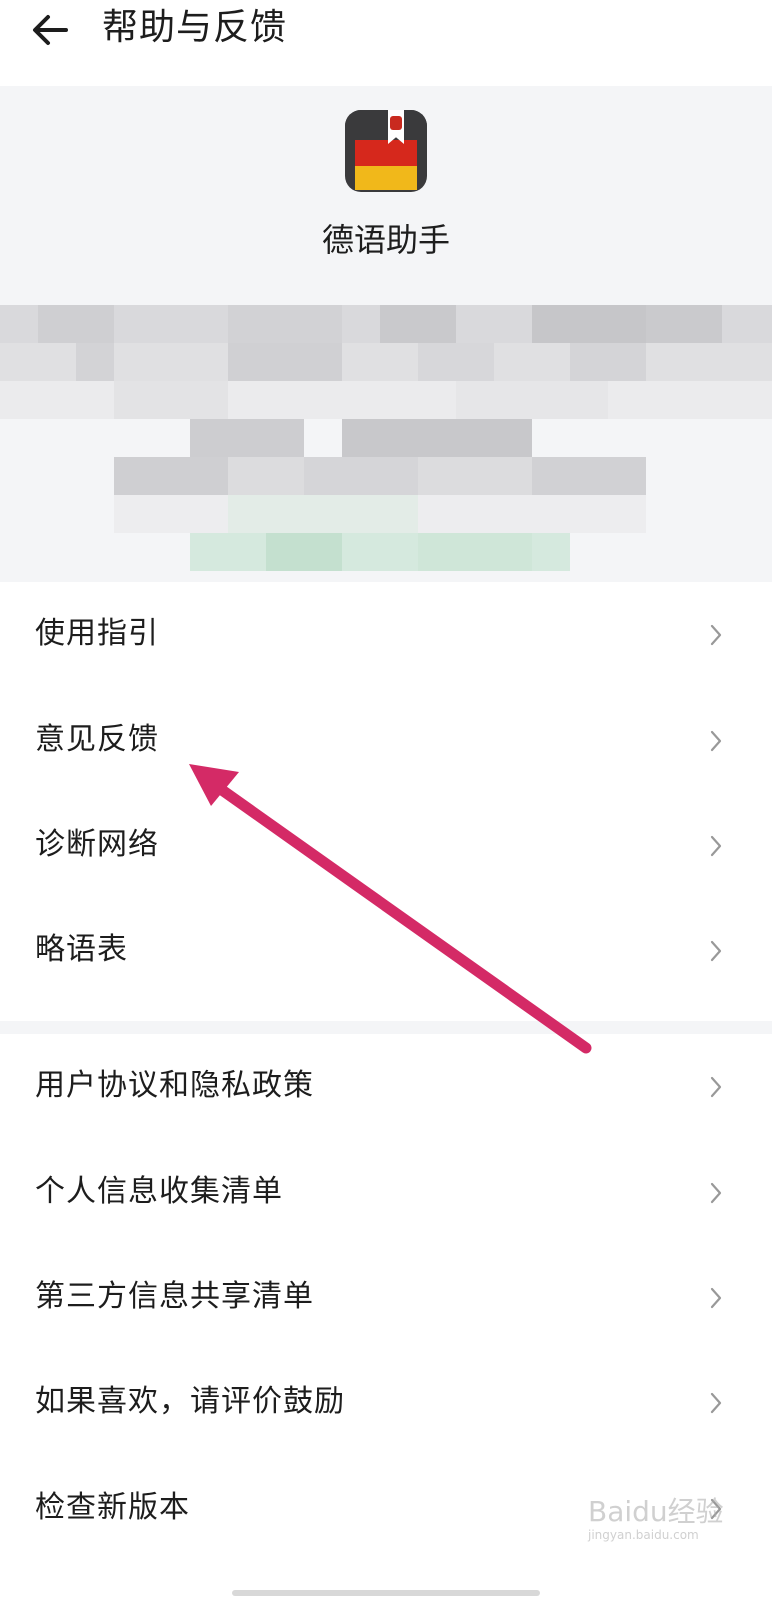 The width and height of the screenshot is (772, 1600). What do you see at coordinates (159, 1191) in the screenshot?
I see `menu-item-label: 个人信息收集清单` at bounding box center [159, 1191].